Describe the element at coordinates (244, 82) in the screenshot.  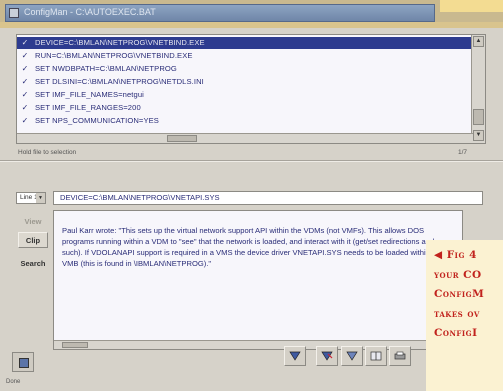
I see `list-item: ✓ SET DLSINI=C:\BMLAN\NETPROG\NETDLS.INI` at that location.